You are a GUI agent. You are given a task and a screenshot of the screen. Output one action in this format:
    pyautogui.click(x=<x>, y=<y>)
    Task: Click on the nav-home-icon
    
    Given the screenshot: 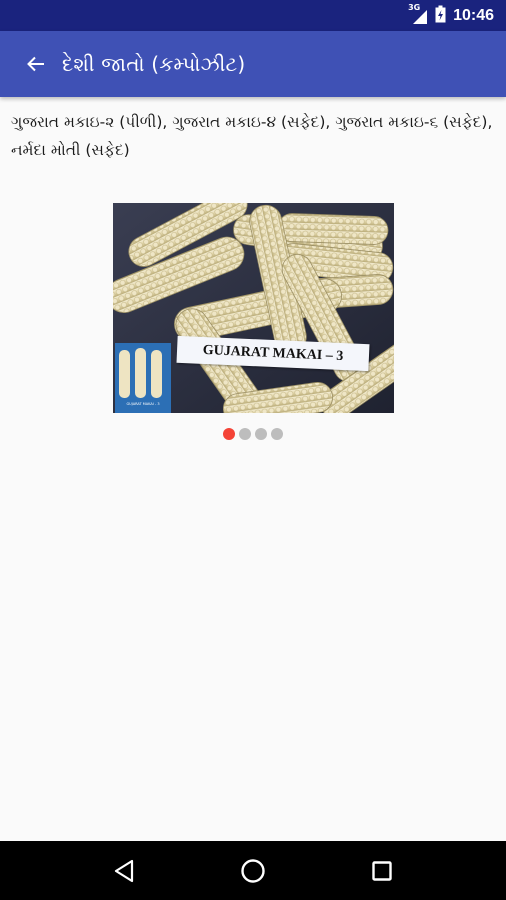 What is the action you would take?
    pyautogui.click(x=253, y=870)
    